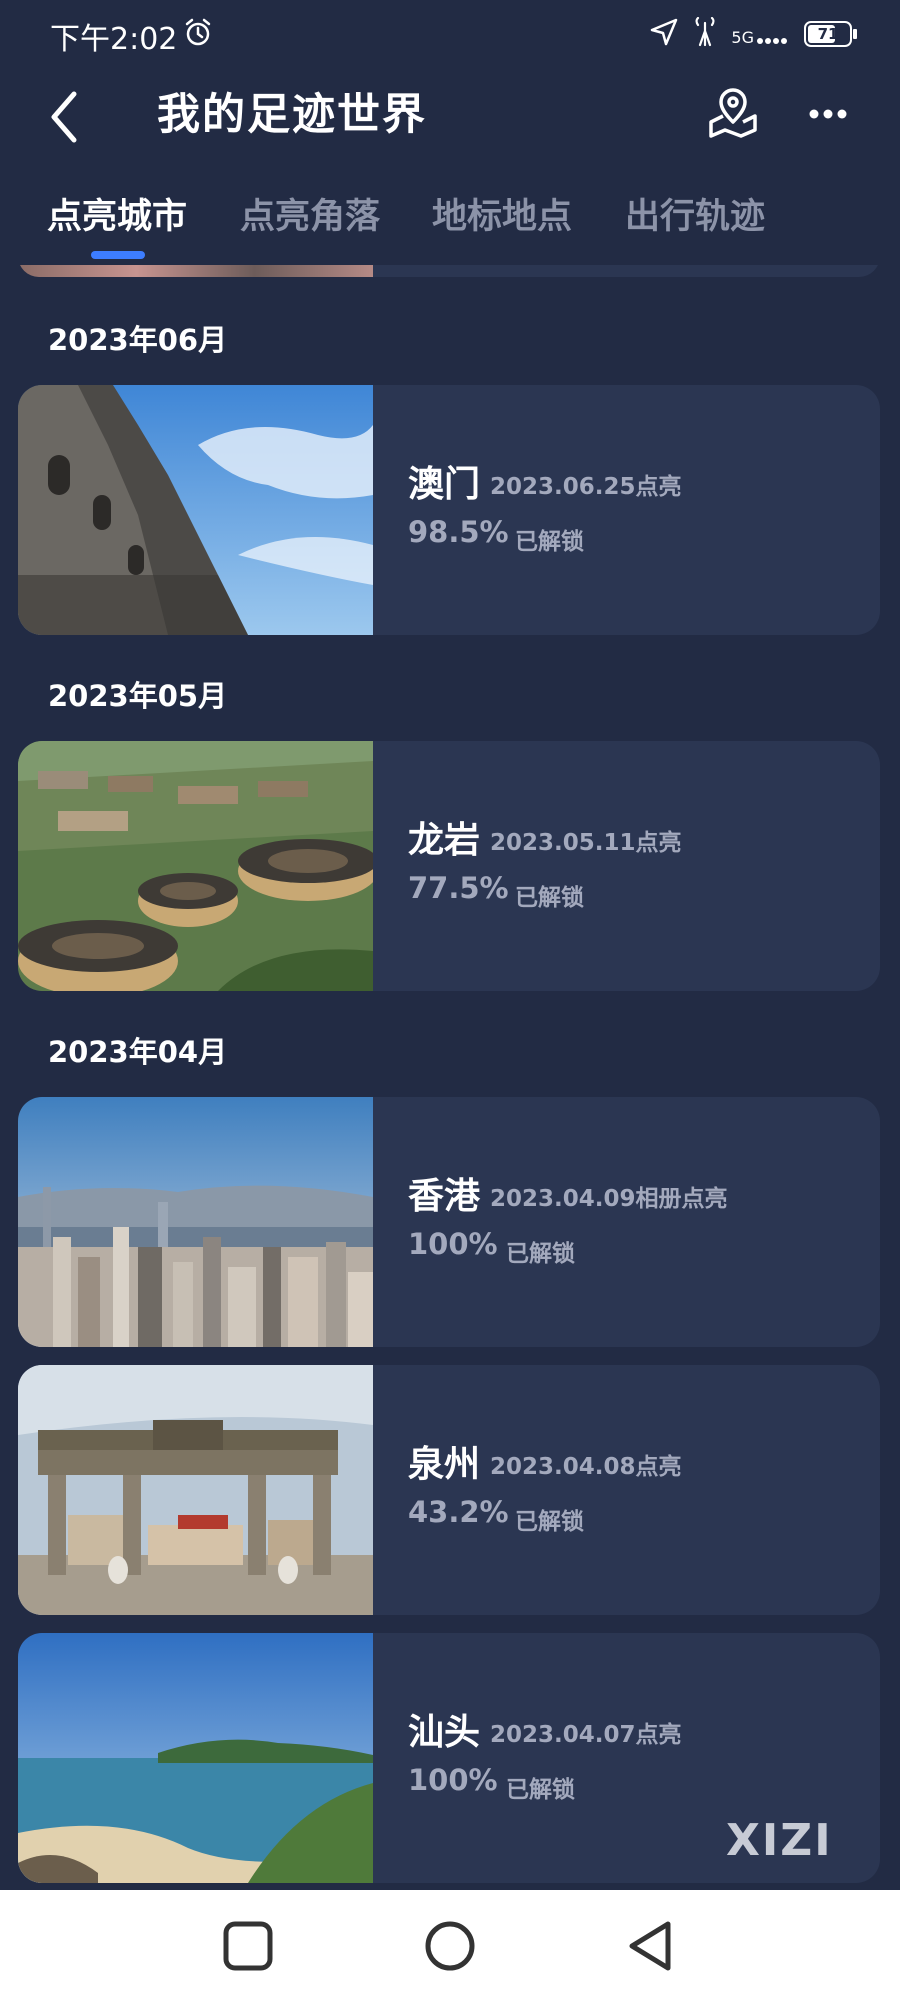 The image size is (900, 2000). Describe the element at coordinates (502, 217) in the screenshot. I see `tab-landmarks: 地标地点` at that location.